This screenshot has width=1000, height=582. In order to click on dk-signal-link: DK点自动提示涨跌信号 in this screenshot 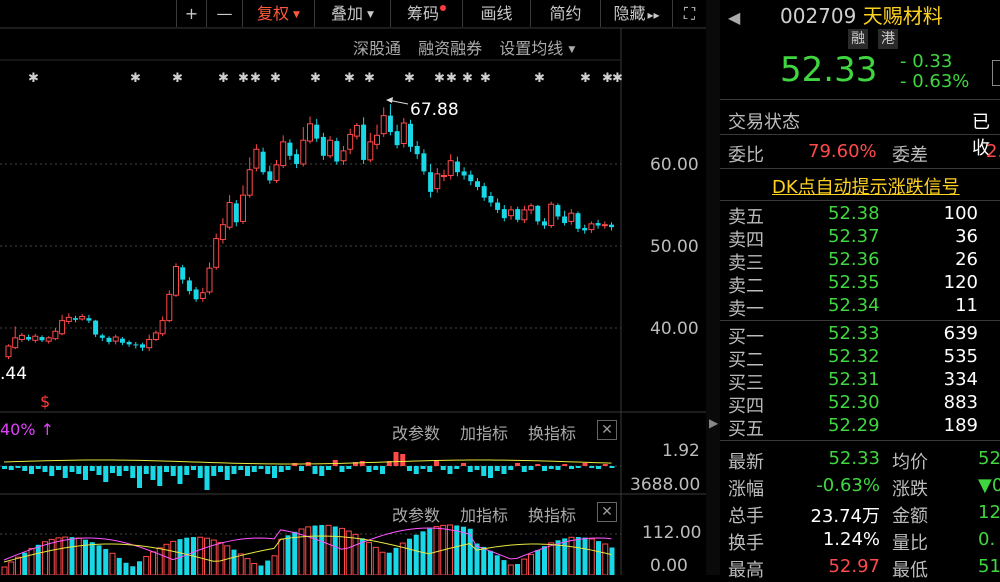, I will do `click(866, 186)`.